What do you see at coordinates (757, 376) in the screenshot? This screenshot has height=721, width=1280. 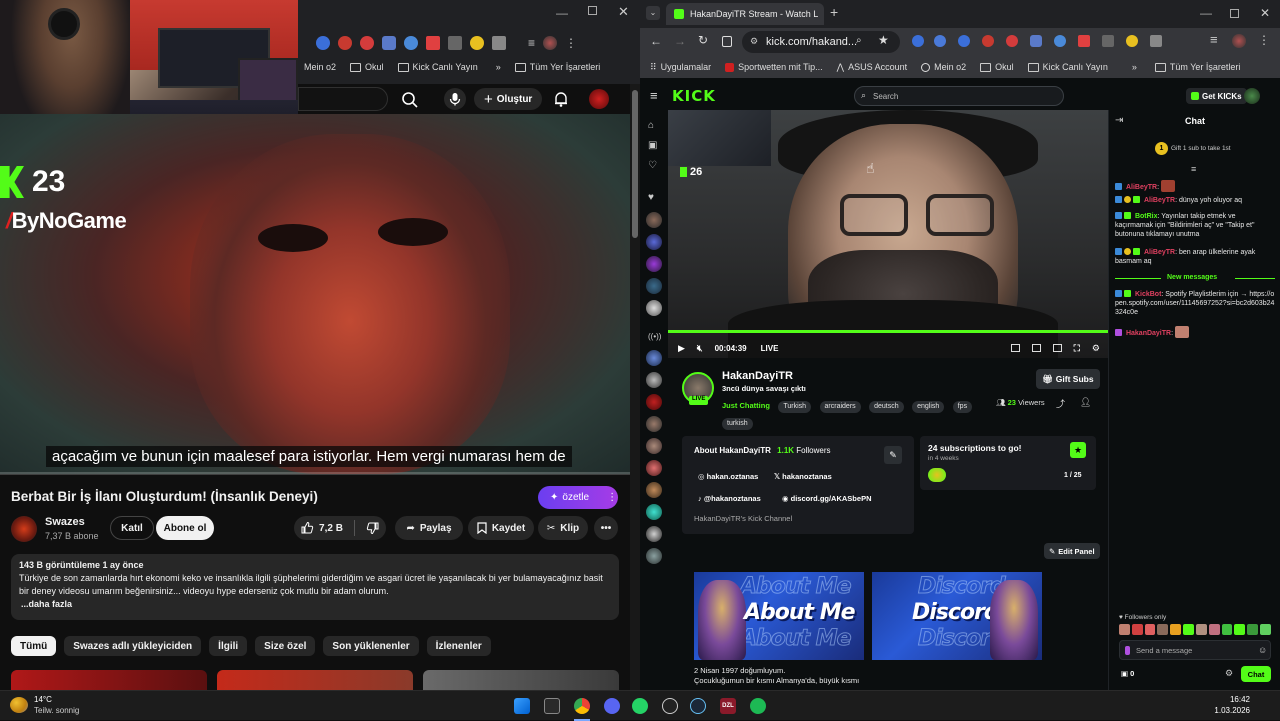 I see `streamer-name: HakanDayiTR` at bounding box center [757, 376].